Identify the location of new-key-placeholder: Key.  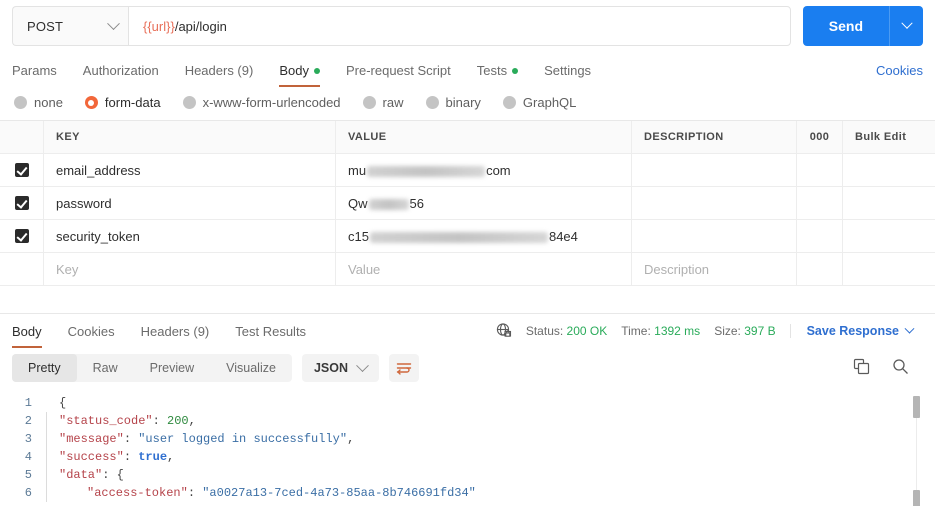
(67, 269).